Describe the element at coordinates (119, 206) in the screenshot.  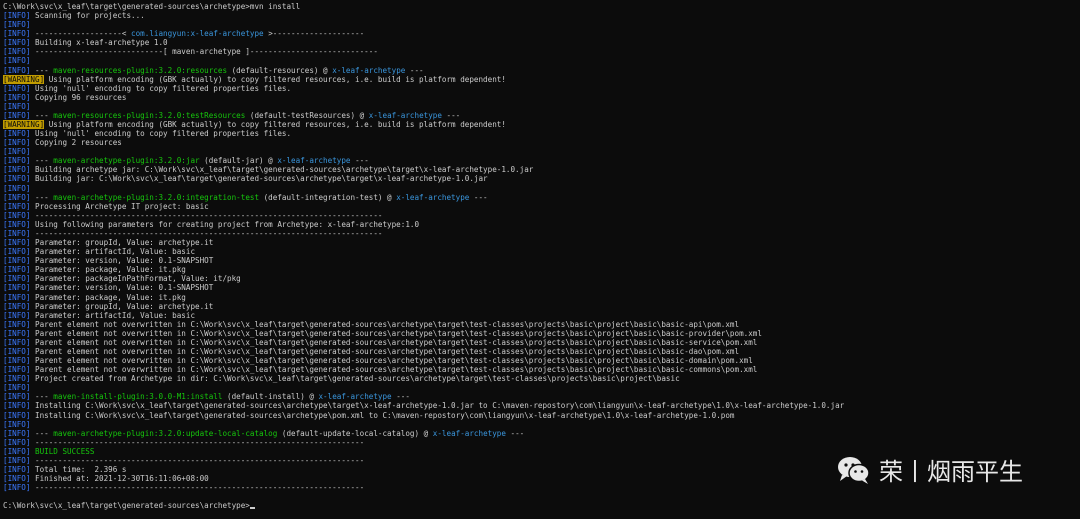
I see `line-text: Processing Archetype IT project: basic` at that location.